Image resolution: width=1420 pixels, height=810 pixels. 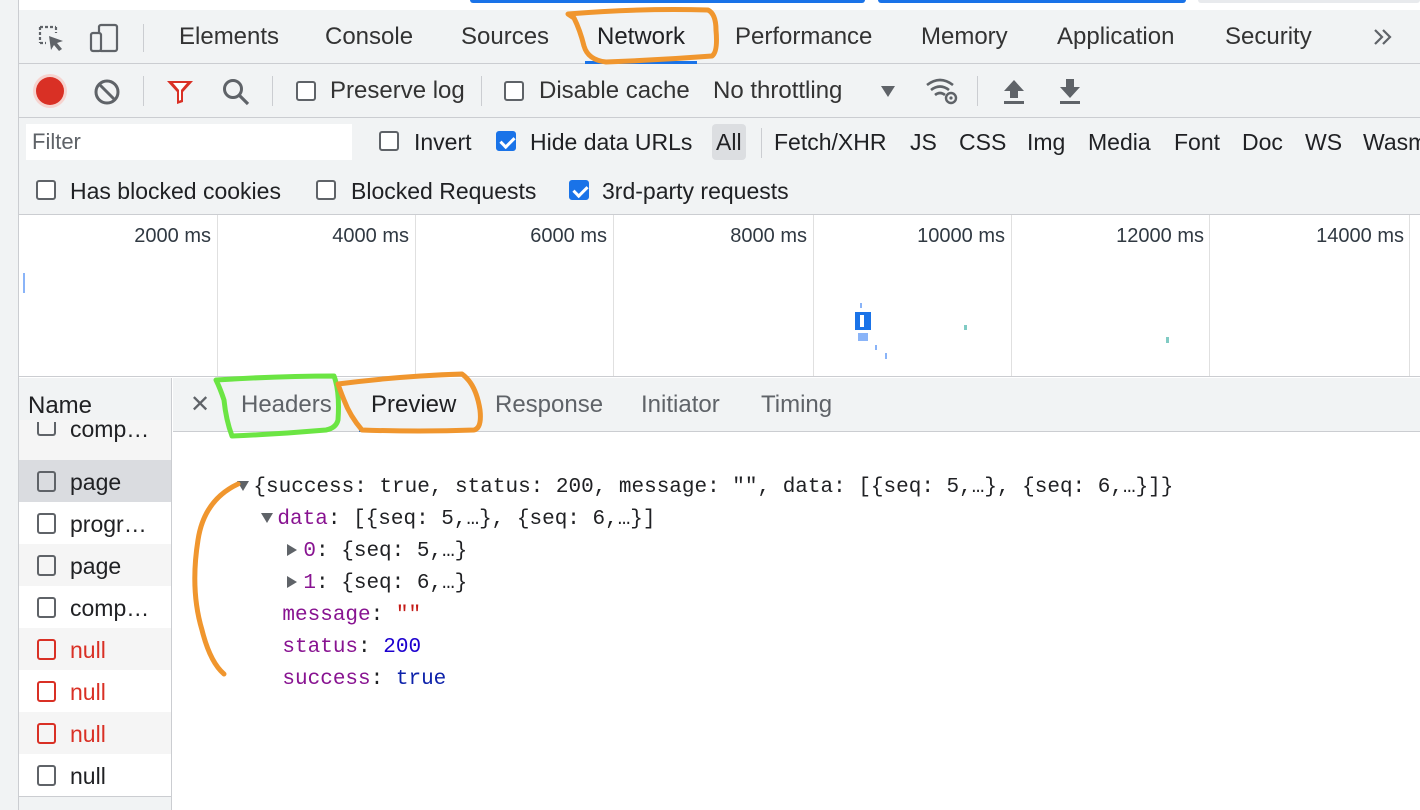 I want to click on type-filter-font: Font, so click(x=1197, y=142).